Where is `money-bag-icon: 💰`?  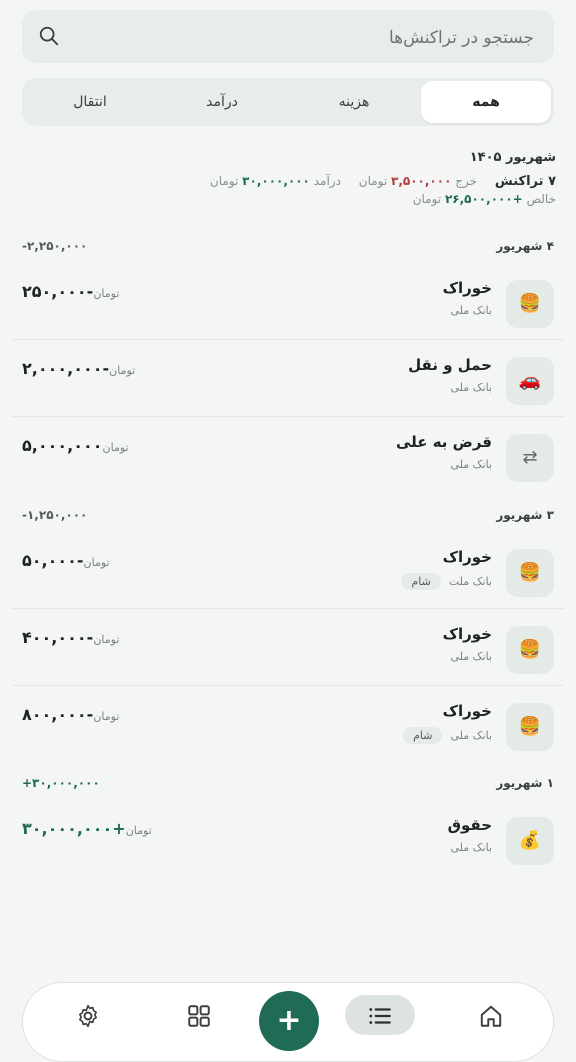 money-bag-icon: 💰 is located at coordinates (530, 841).